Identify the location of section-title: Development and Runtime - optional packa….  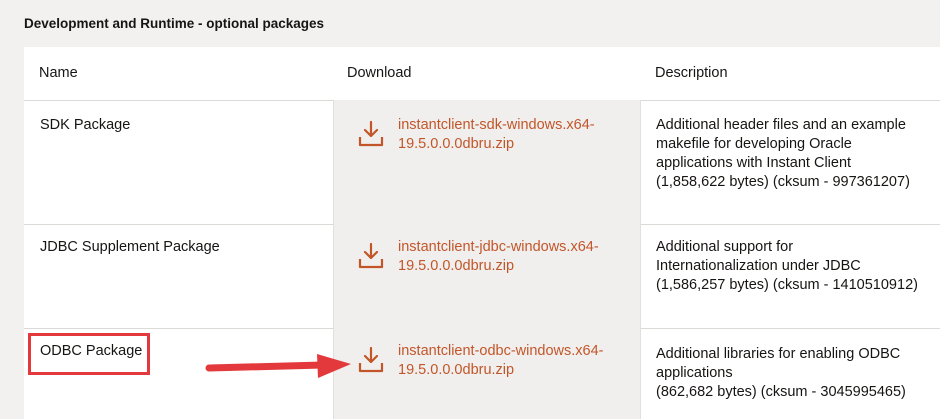
(174, 23).